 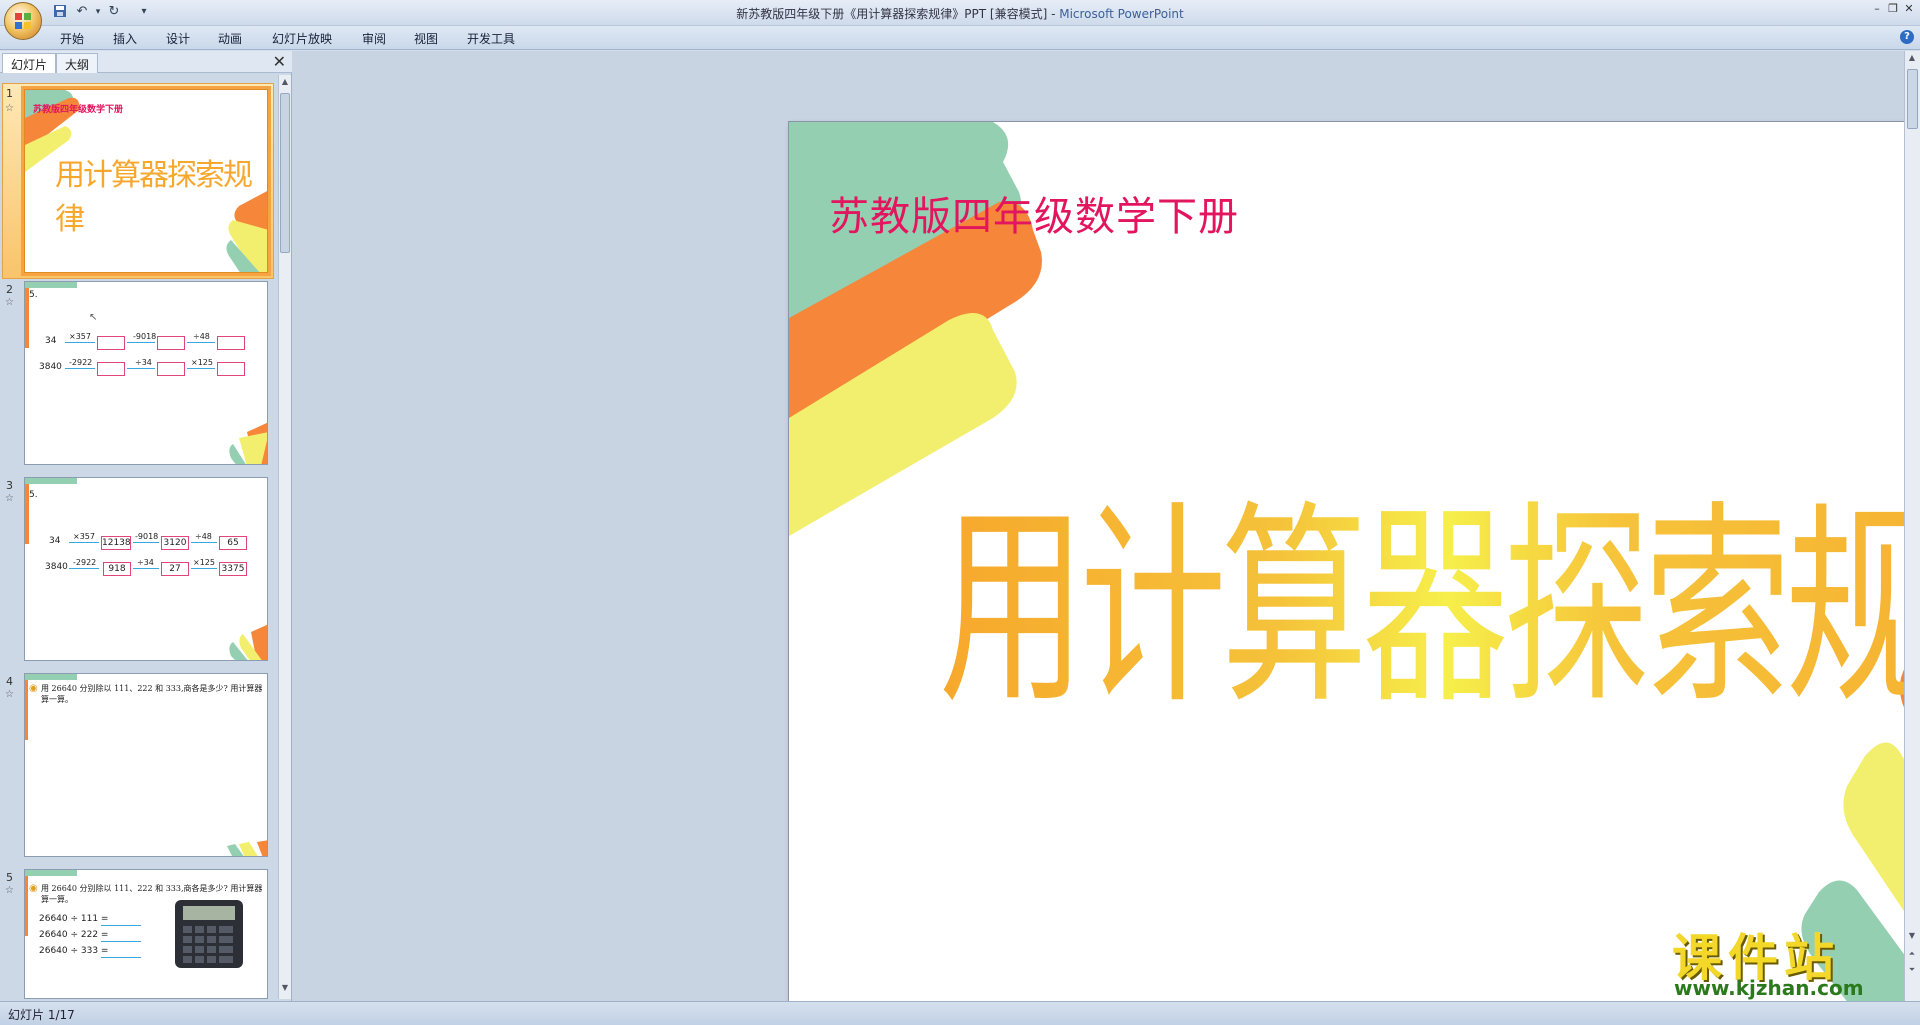 What do you see at coordinates (960, 38) in the screenshot?
I see `ribbon-tab-bar: 开始 插入 设计 动画 幻灯片放映 审阅 视图 开发工具 ?` at bounding box center [960, 38].